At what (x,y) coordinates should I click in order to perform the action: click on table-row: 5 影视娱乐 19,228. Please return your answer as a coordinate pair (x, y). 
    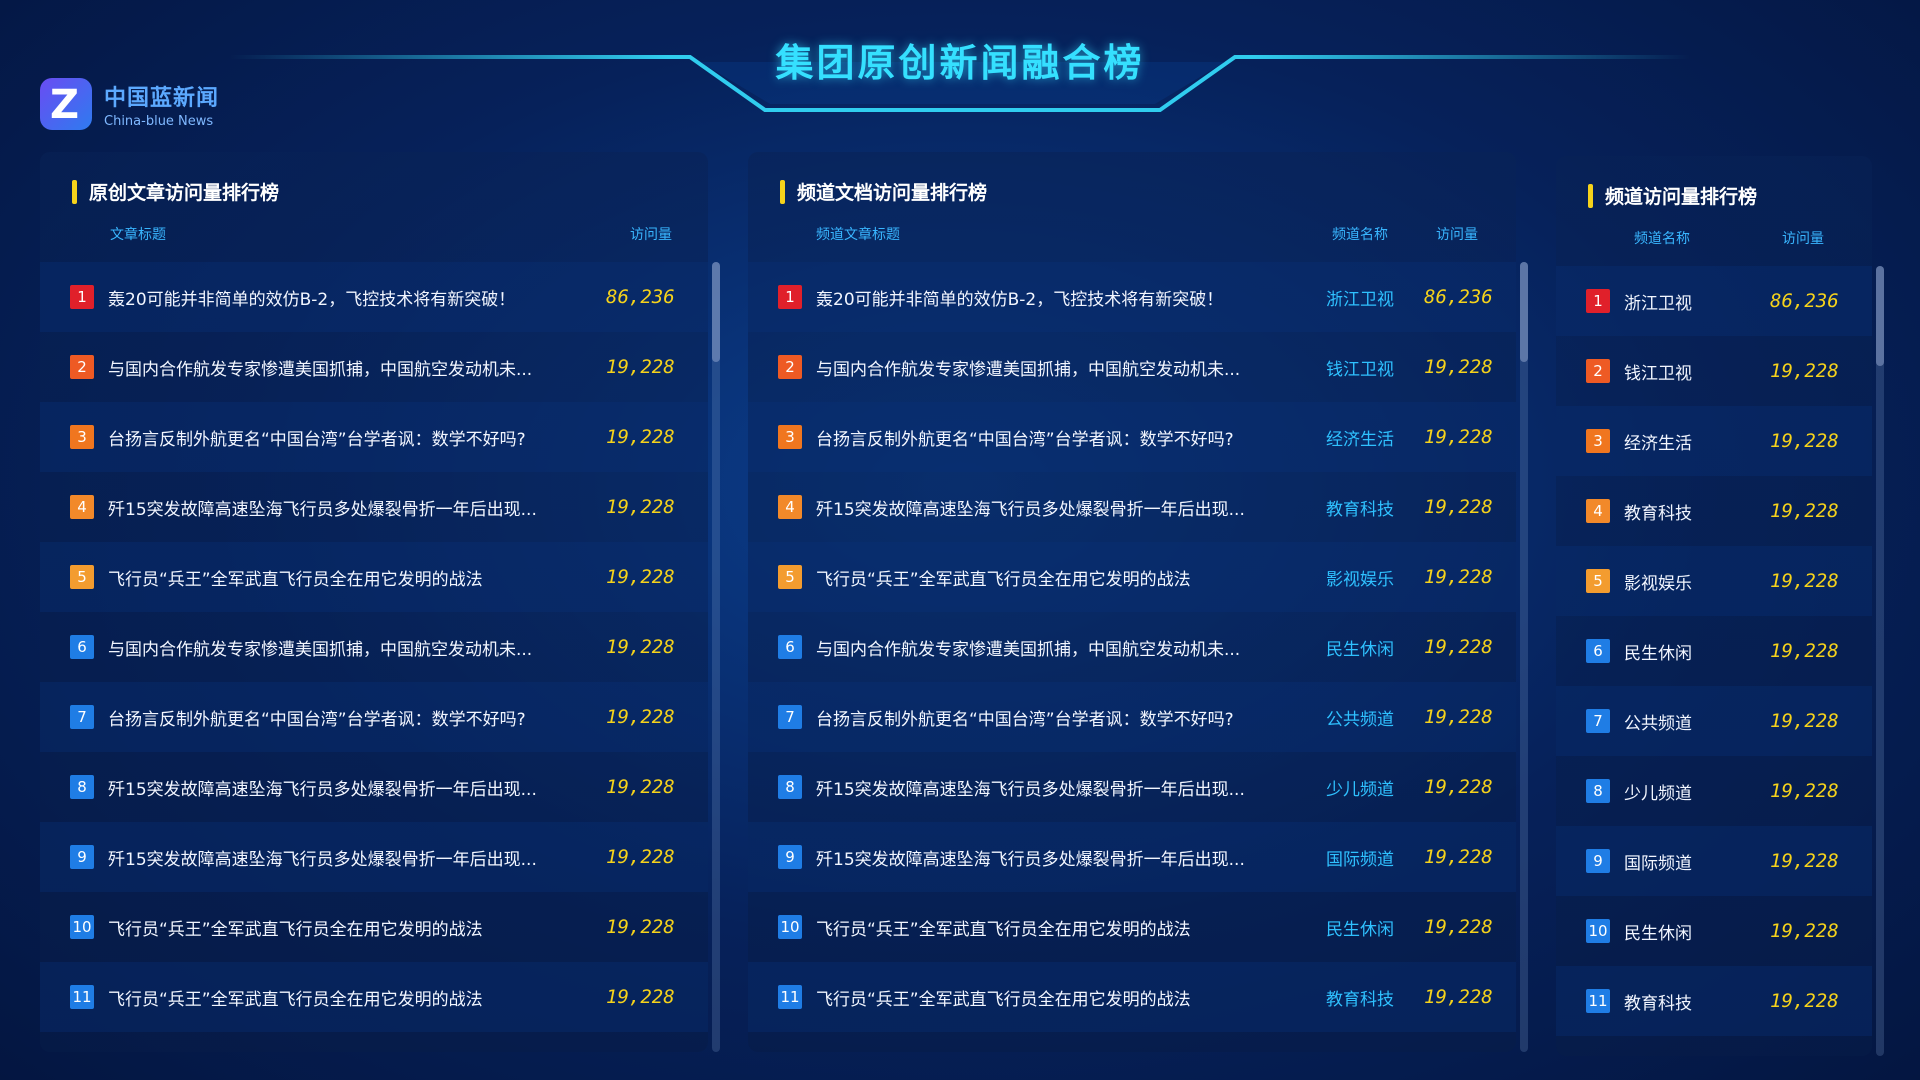
    Looking at the image, I should click on (1714, 581).